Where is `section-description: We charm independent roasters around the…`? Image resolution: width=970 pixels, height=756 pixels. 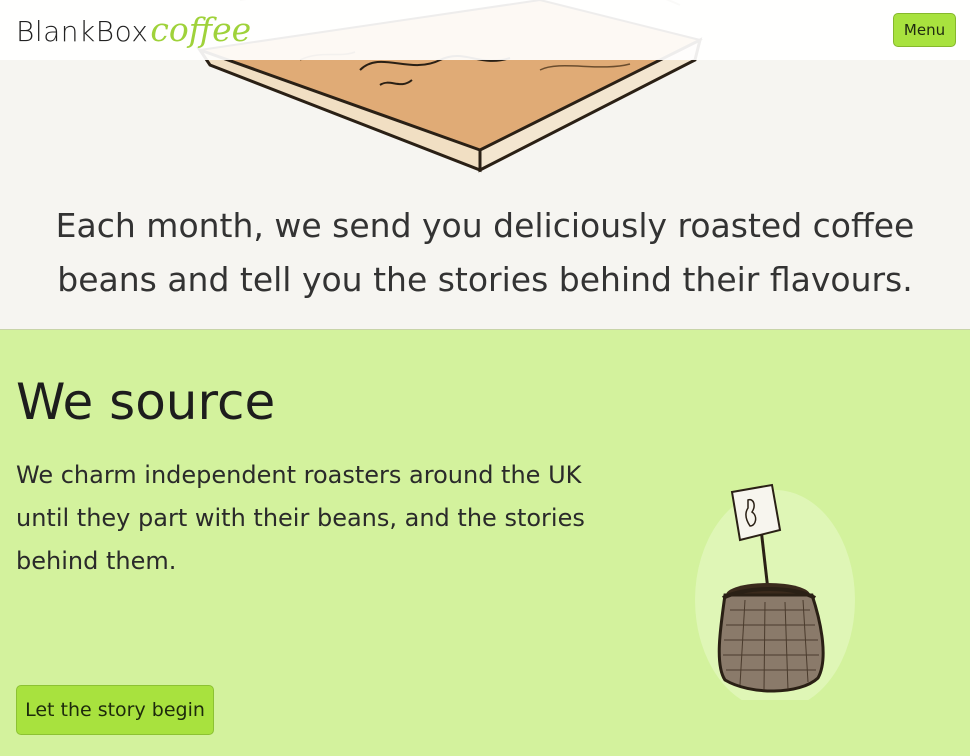 section-description: We charm independent roasters around the… is located at coordinates (300, 518).